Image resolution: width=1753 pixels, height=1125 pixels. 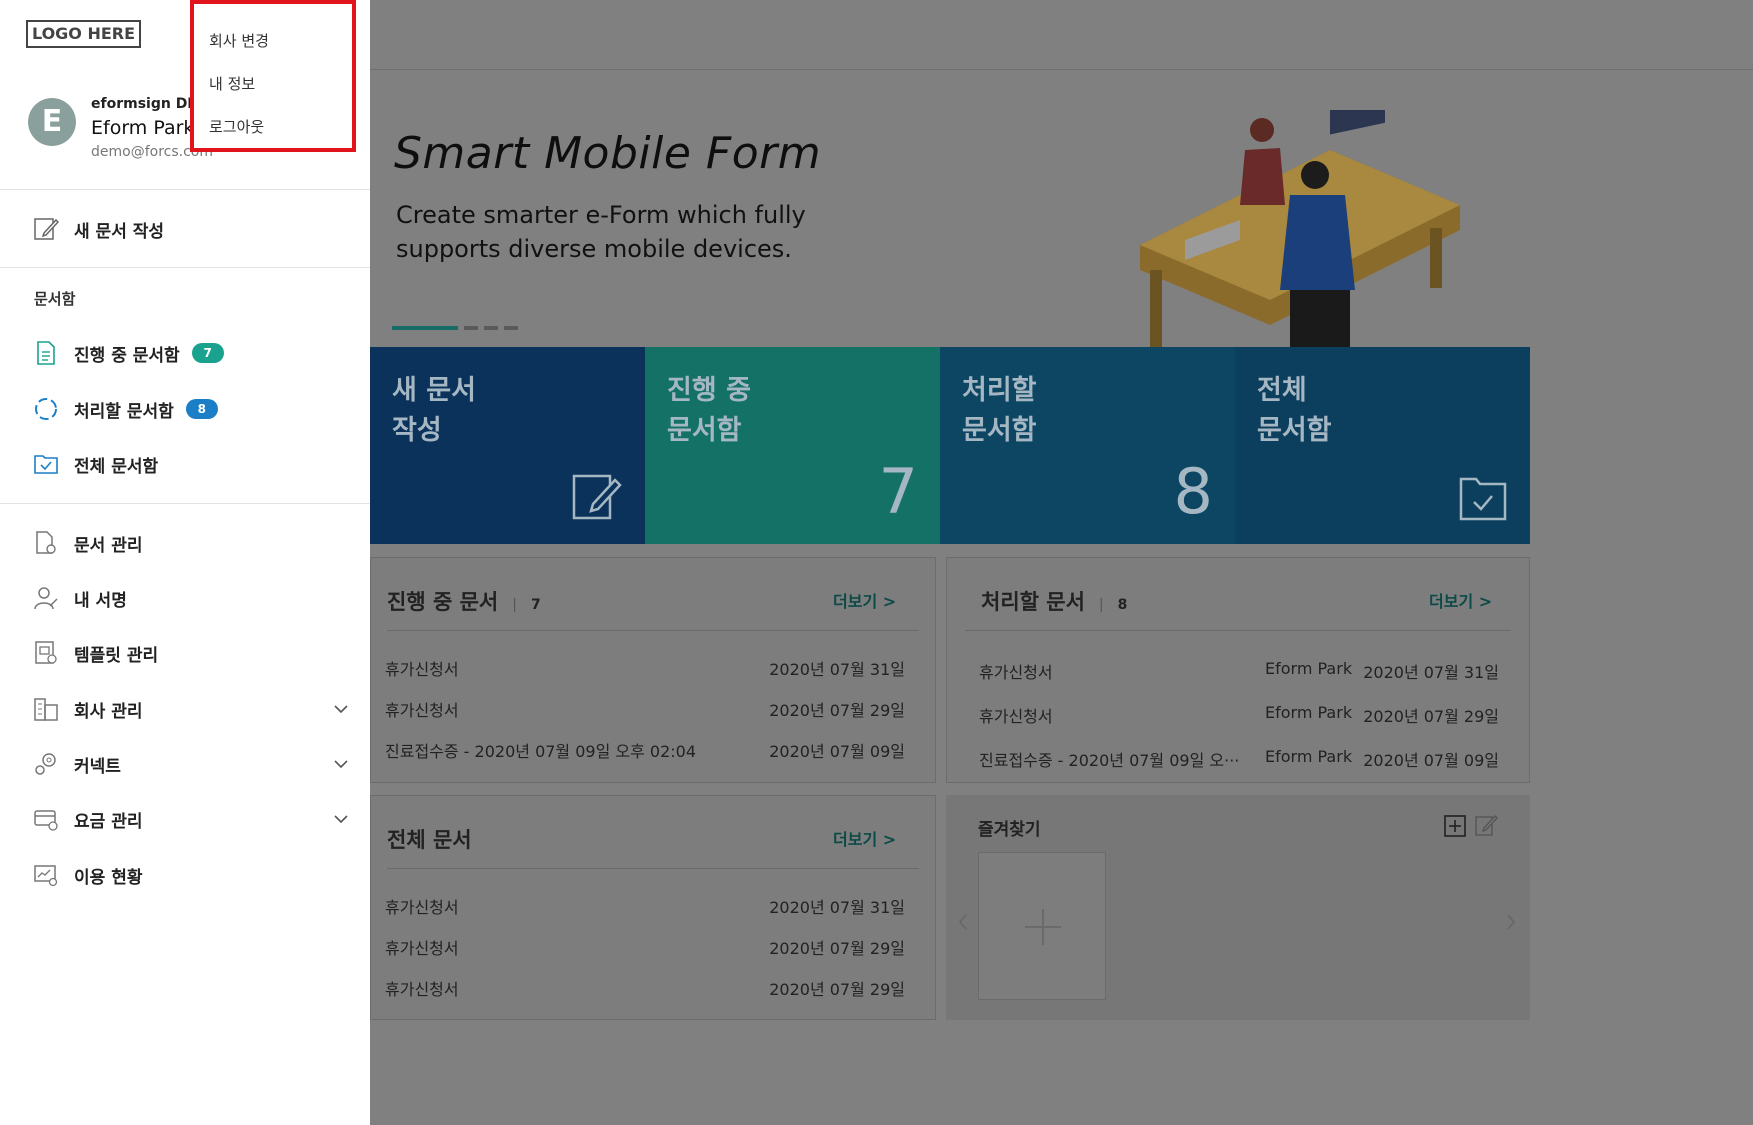 What do you see at coordinates (1455, 826) in the screenshot?
I see `add-icon` at bounding box center [1455, 826].